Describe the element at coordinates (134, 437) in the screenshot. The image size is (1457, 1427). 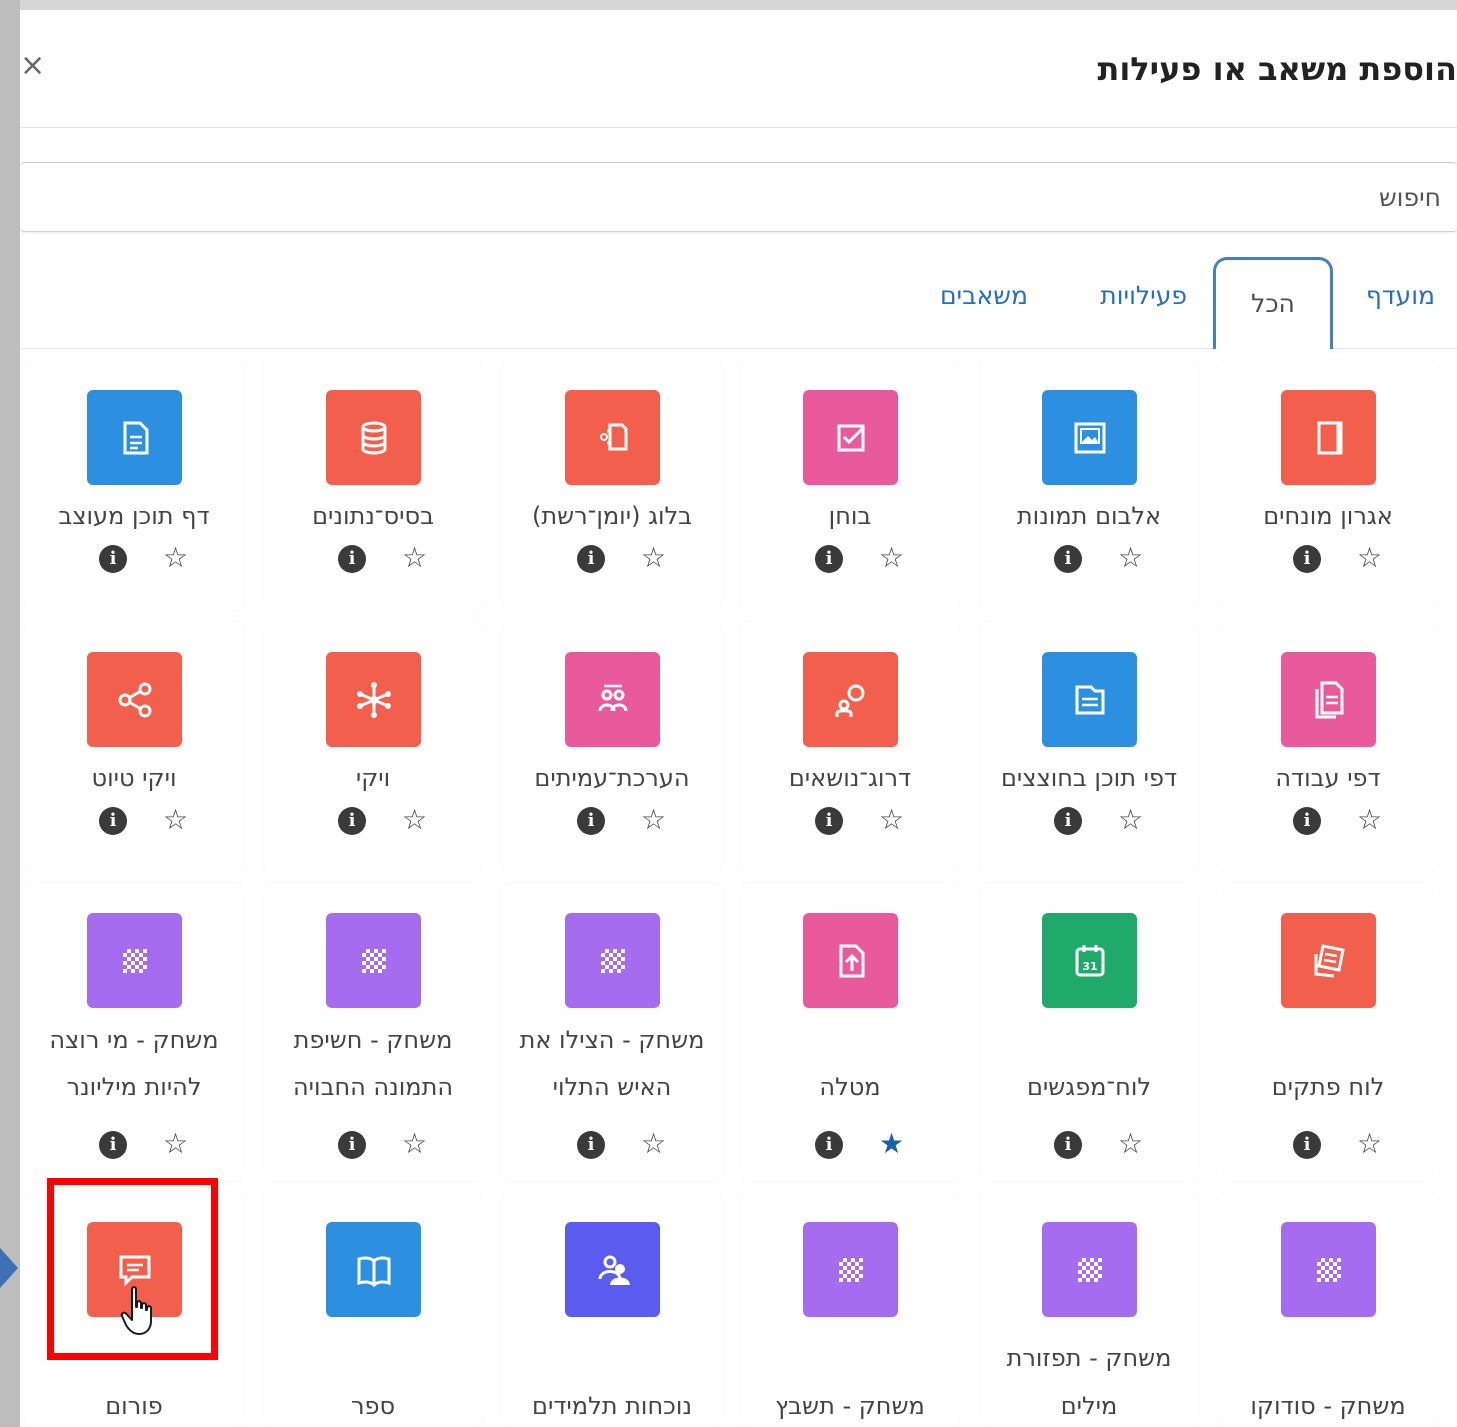
I see `document-icon` at that location.